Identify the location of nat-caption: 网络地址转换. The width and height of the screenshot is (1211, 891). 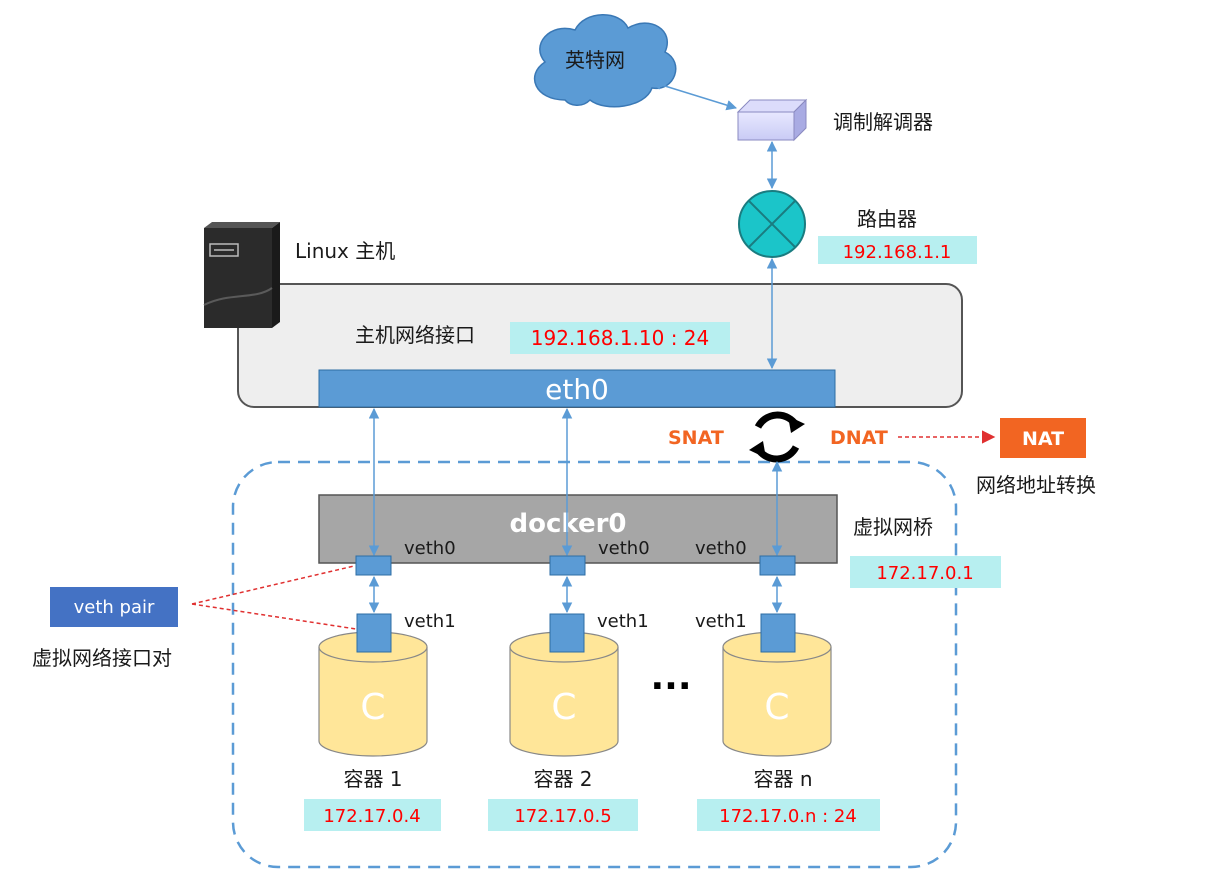
(1036, 485).